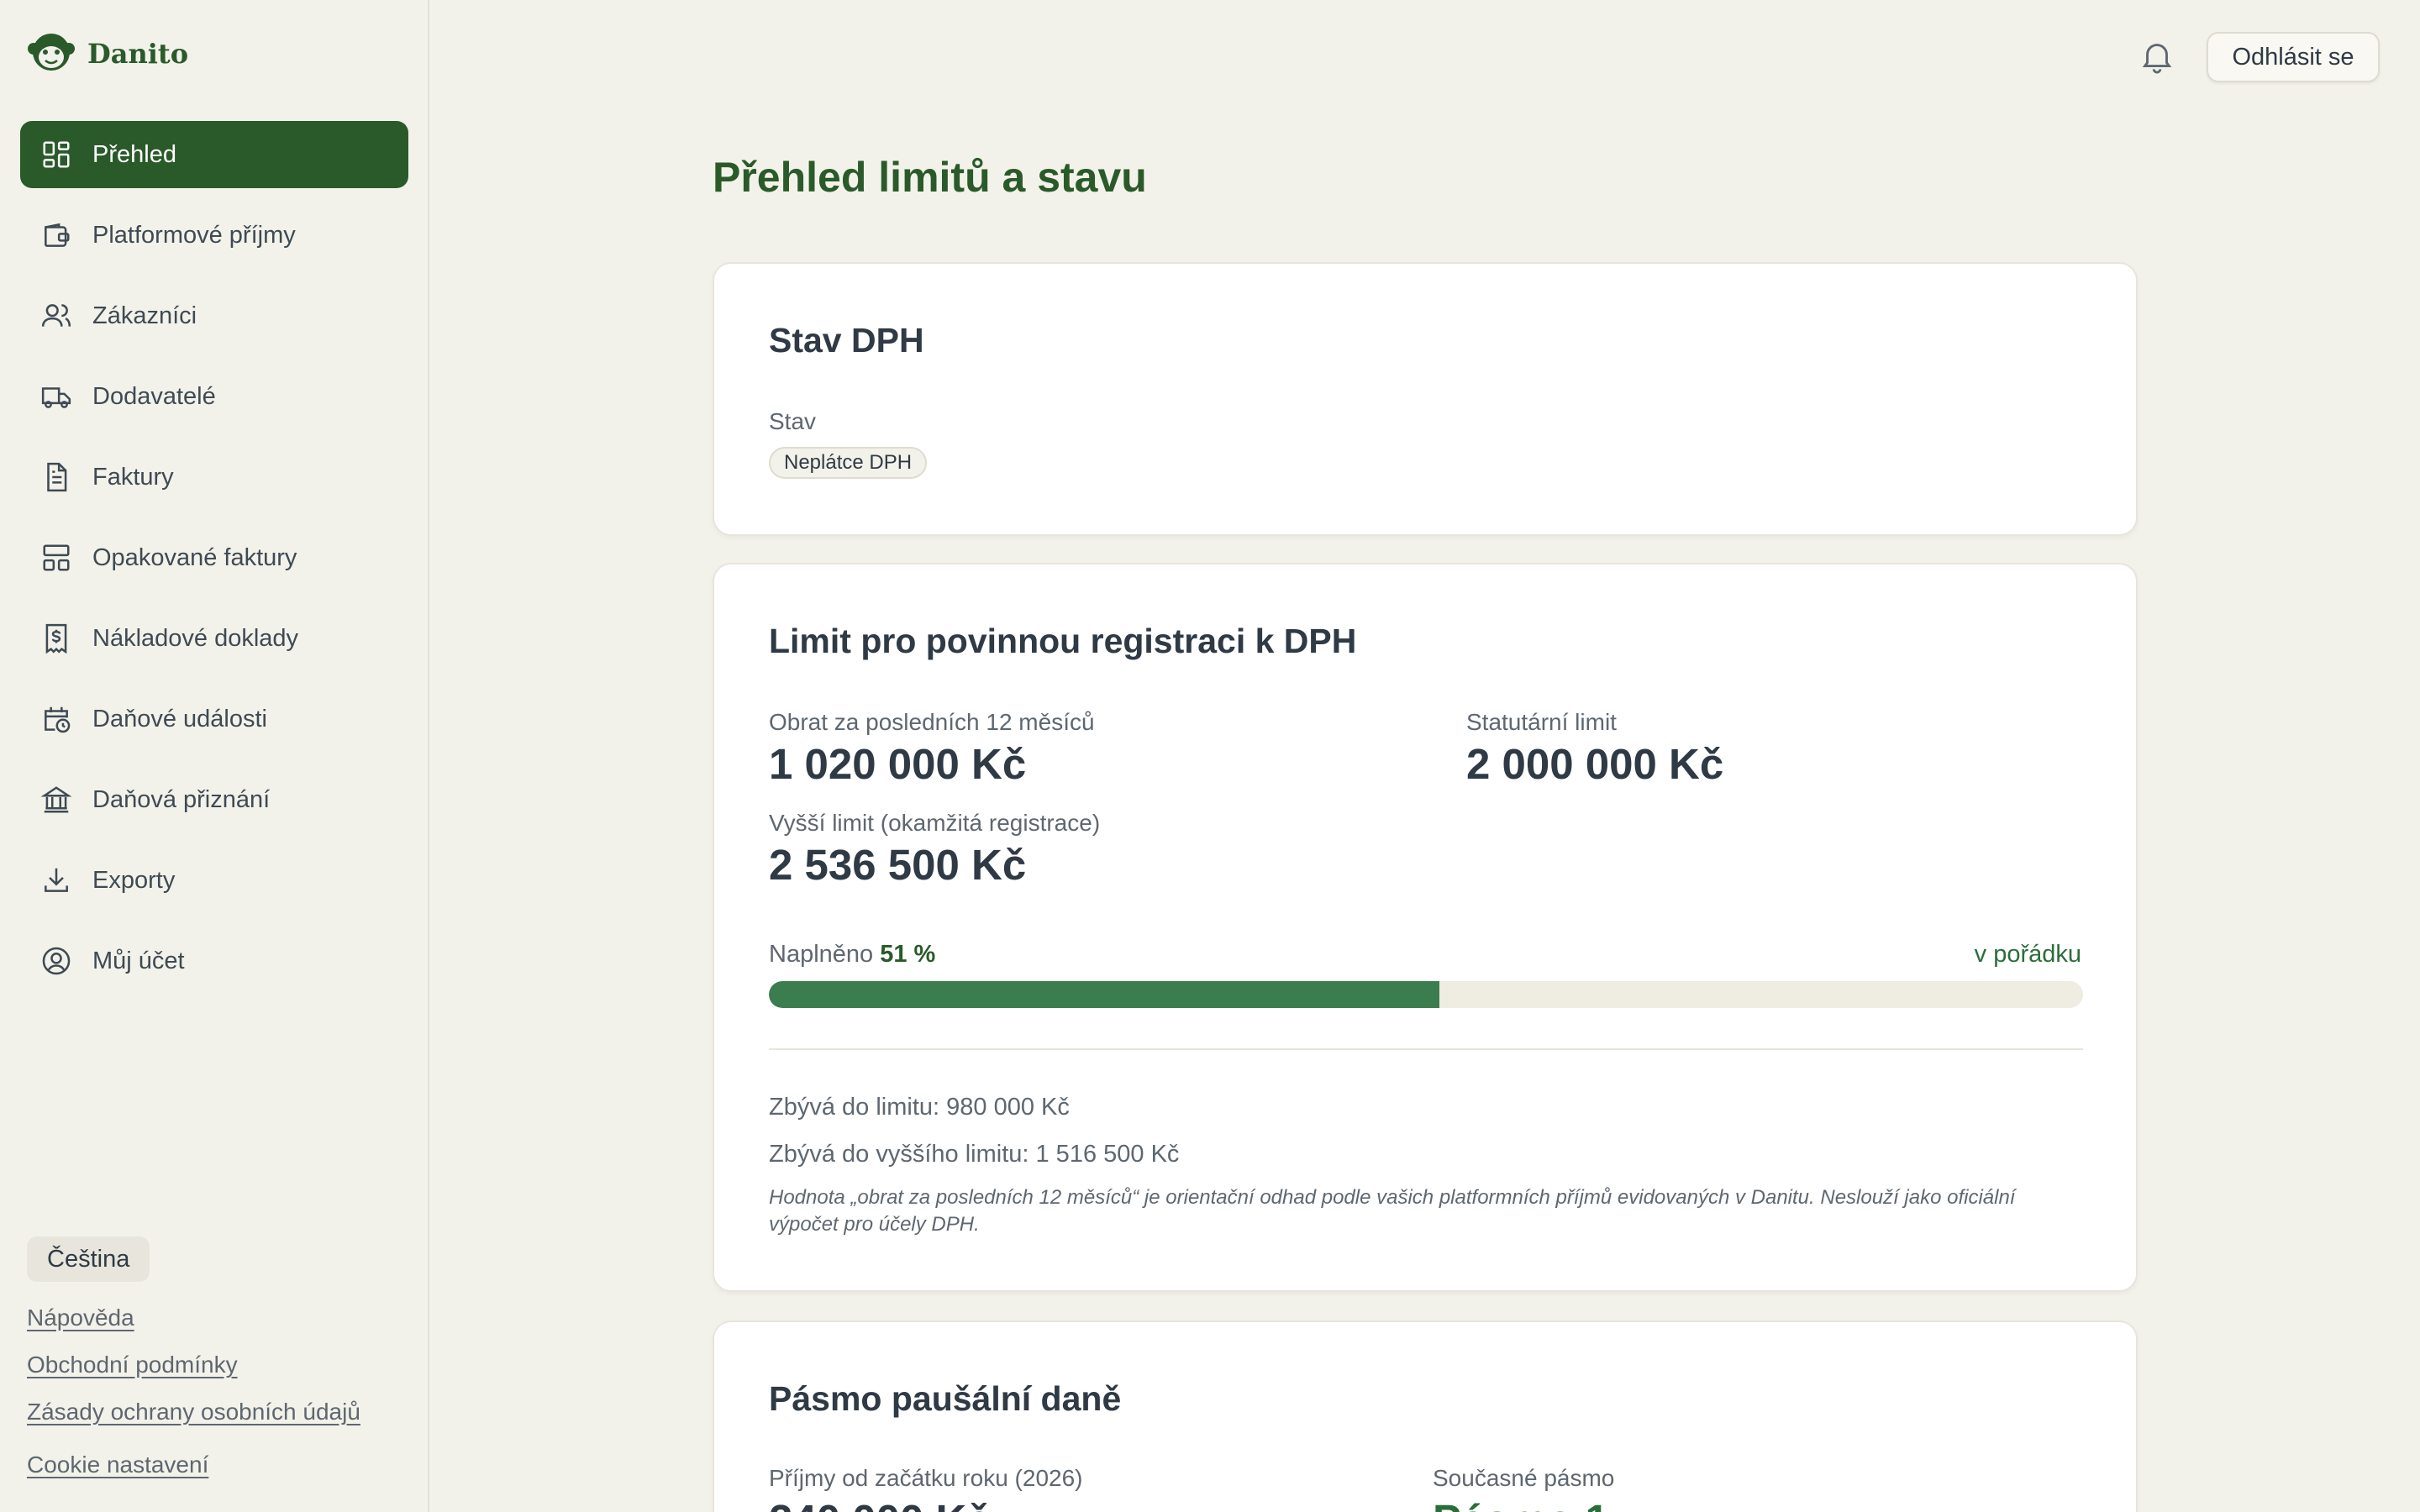  I want to click on sidebar-item-tax-returns: Daňová přiznání, so click(214, 799).